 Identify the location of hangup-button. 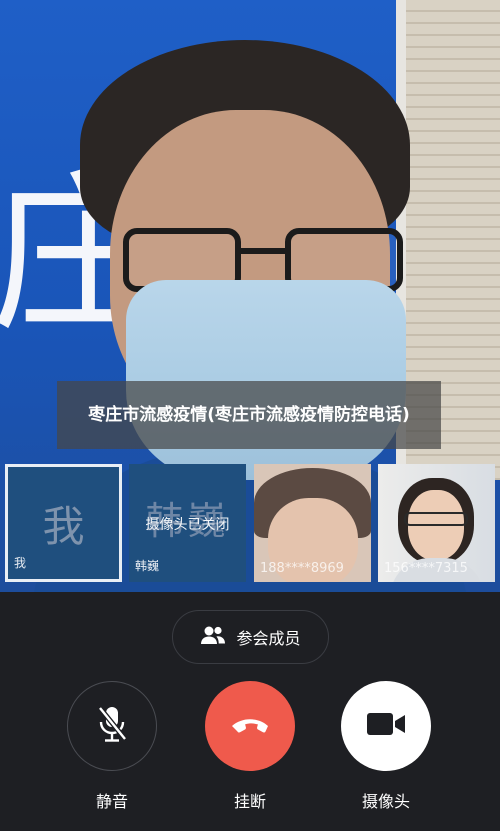
(250, 726).